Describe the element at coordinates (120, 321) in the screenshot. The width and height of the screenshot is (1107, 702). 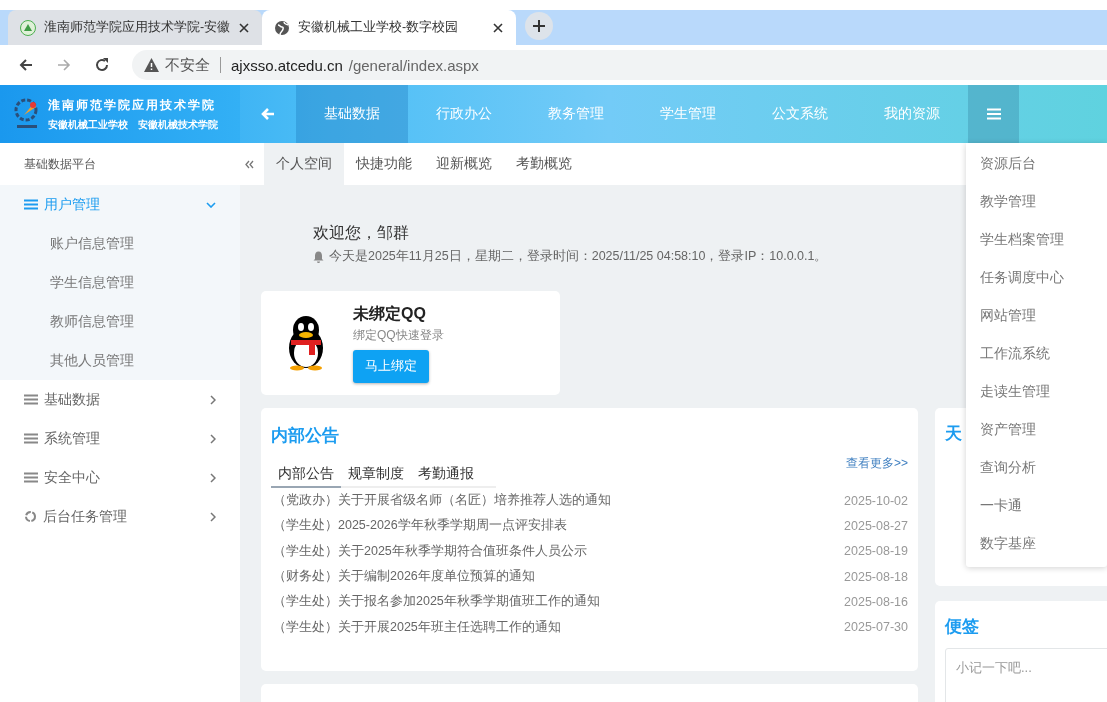
I see `sidebar-subitem: 教师信息管理` at that location.